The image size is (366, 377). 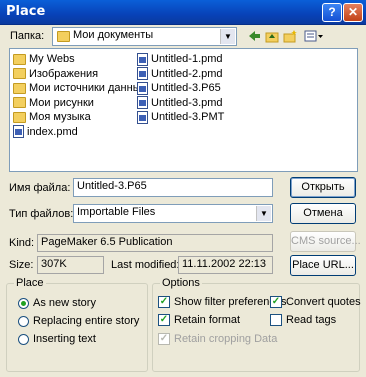 I want to click on kind-label: Kind:, so click(x=22, y=243).